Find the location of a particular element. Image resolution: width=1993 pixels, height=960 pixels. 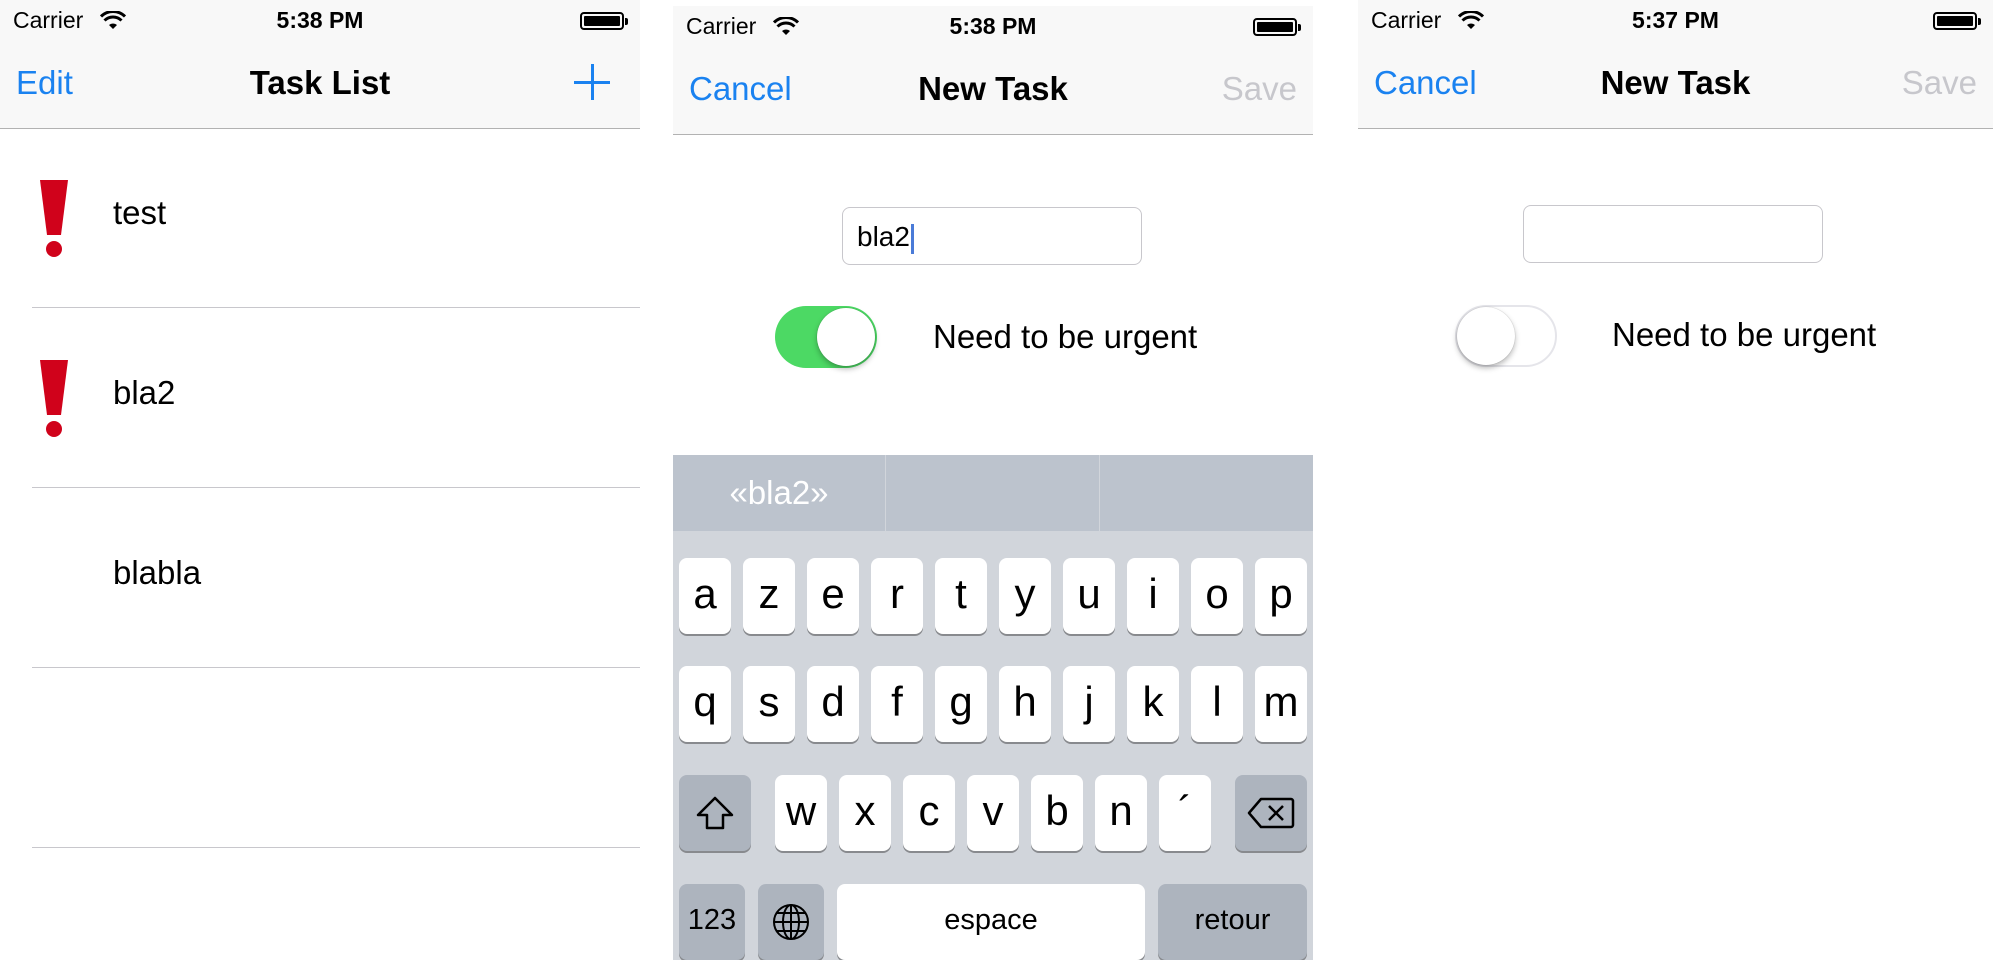

key-m: m is located at coordinates (1281, 704).